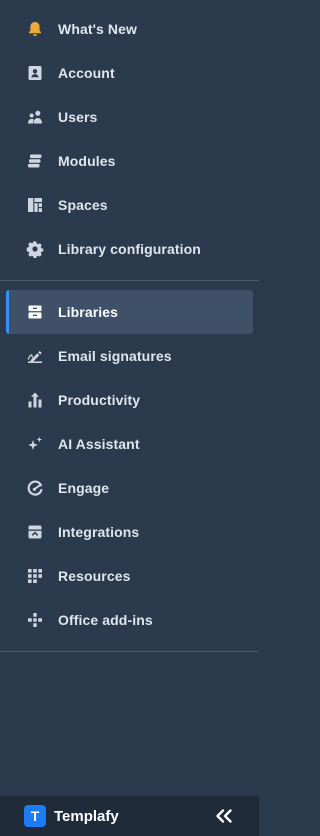 This screenshot has width=320, height=836. I want to click on sidebar-footer: T Templafy, so click(129, 816).